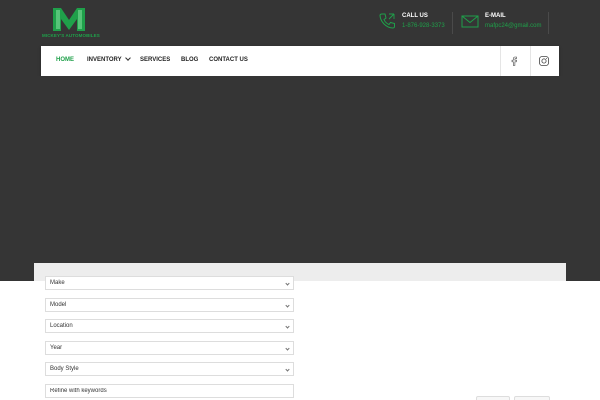 The width and height of the screenshot is (600, 400). I want to click on email-block: E-MAIL mafpc24@gmail.com, so click(506, 23).